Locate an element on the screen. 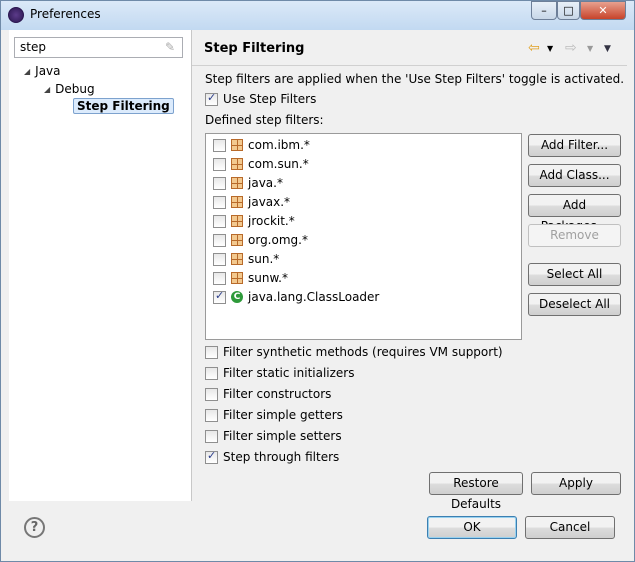 This screenshot has width=635, height=562. checkbox-label: Filter constructors is located at coordinates (277, 394).